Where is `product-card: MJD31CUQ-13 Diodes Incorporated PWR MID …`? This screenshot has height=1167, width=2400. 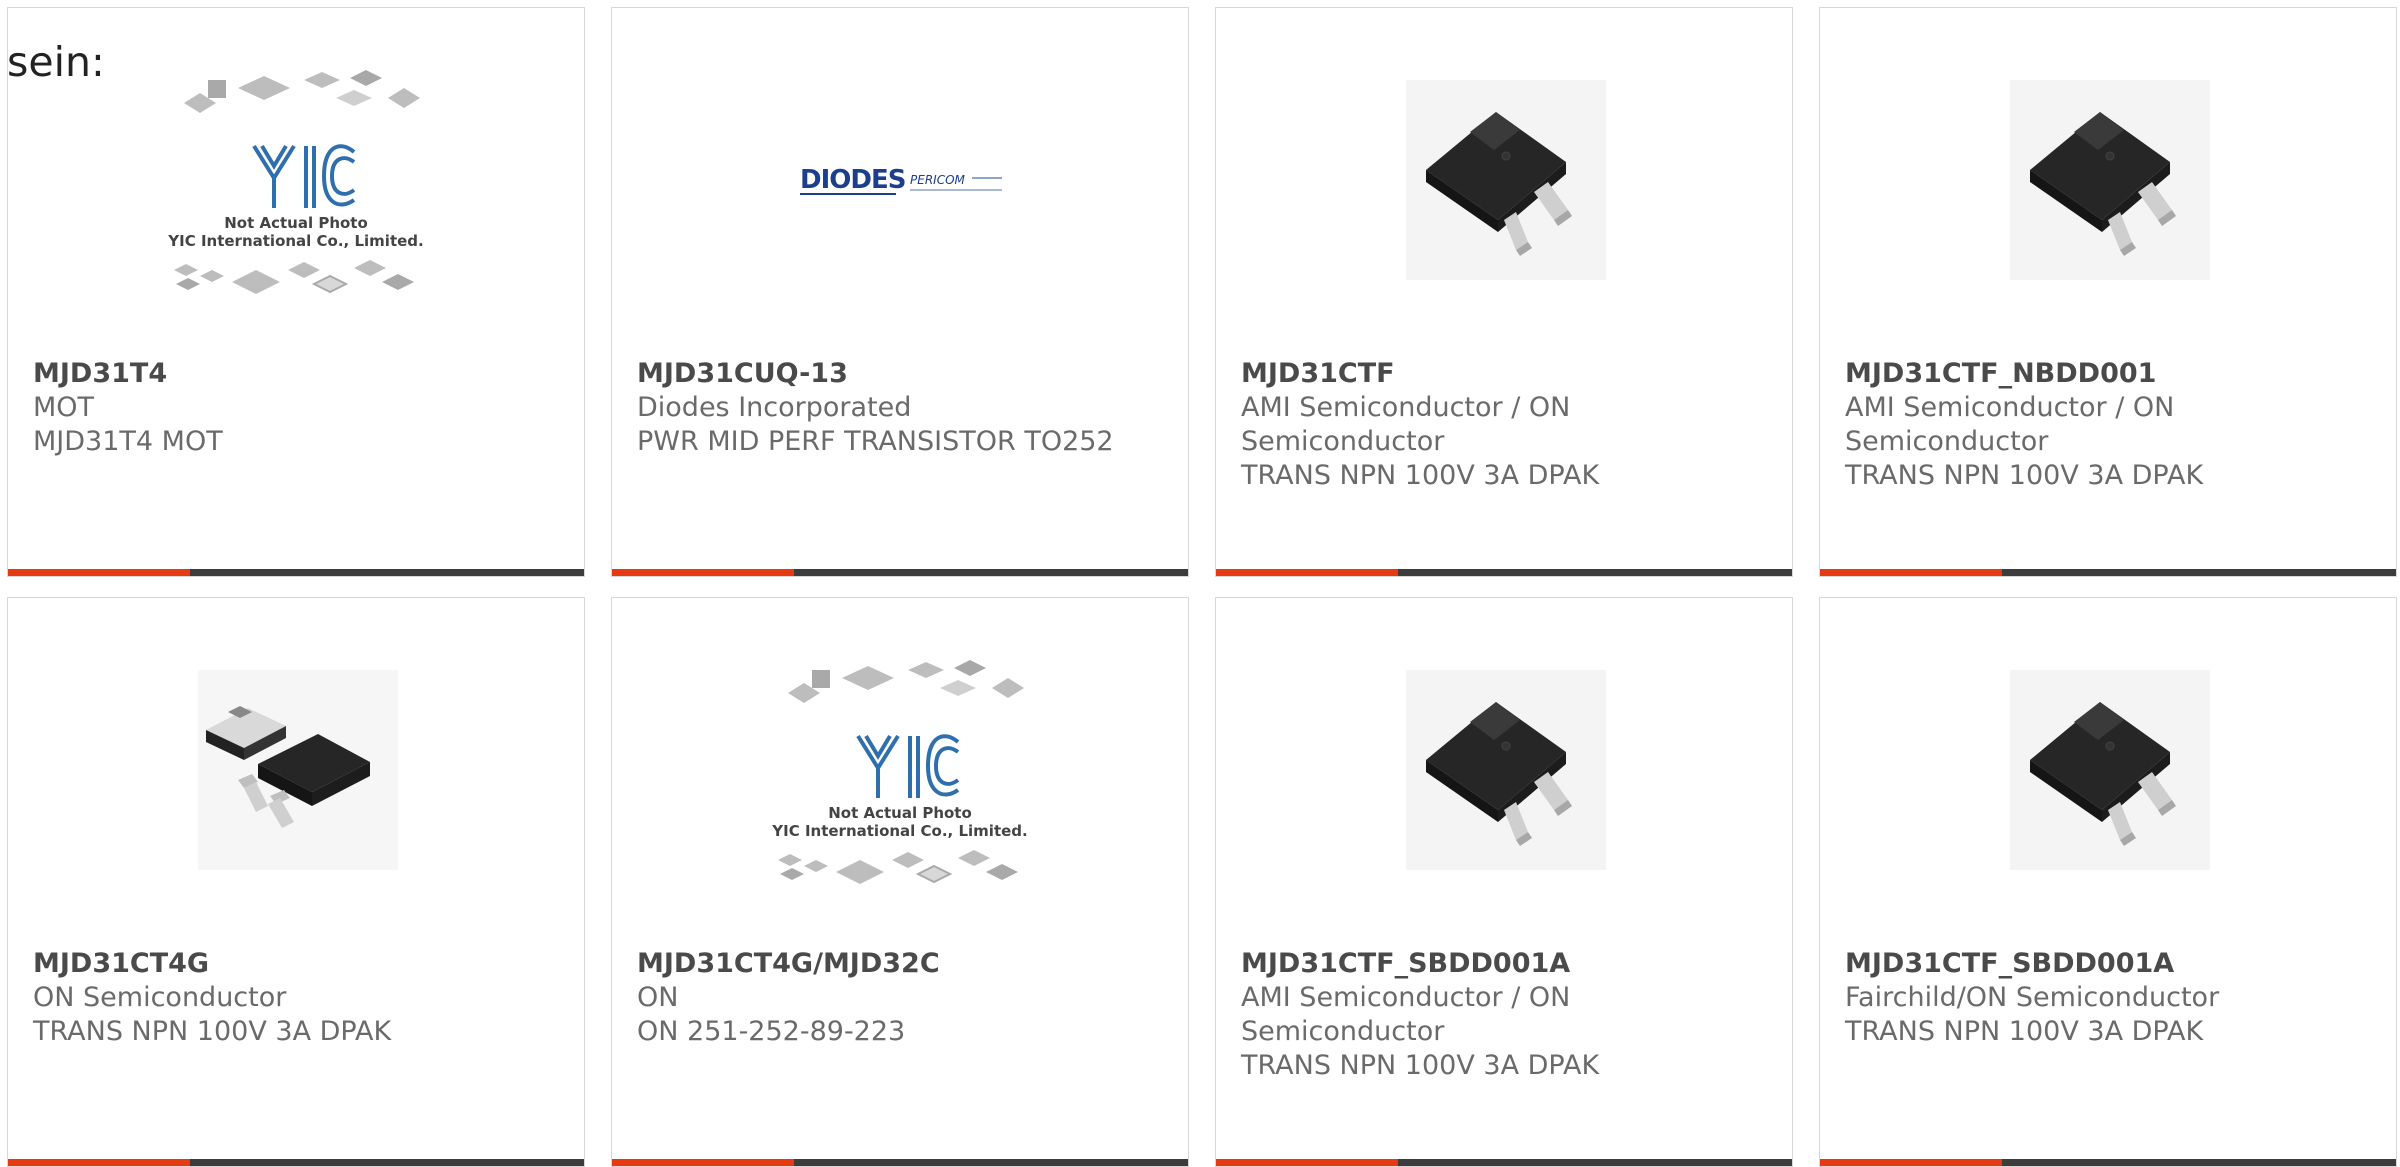 product-card: MJD31CUQ-13 Diodes Incorporated PWR MID … is located at coordinates (900, 292).